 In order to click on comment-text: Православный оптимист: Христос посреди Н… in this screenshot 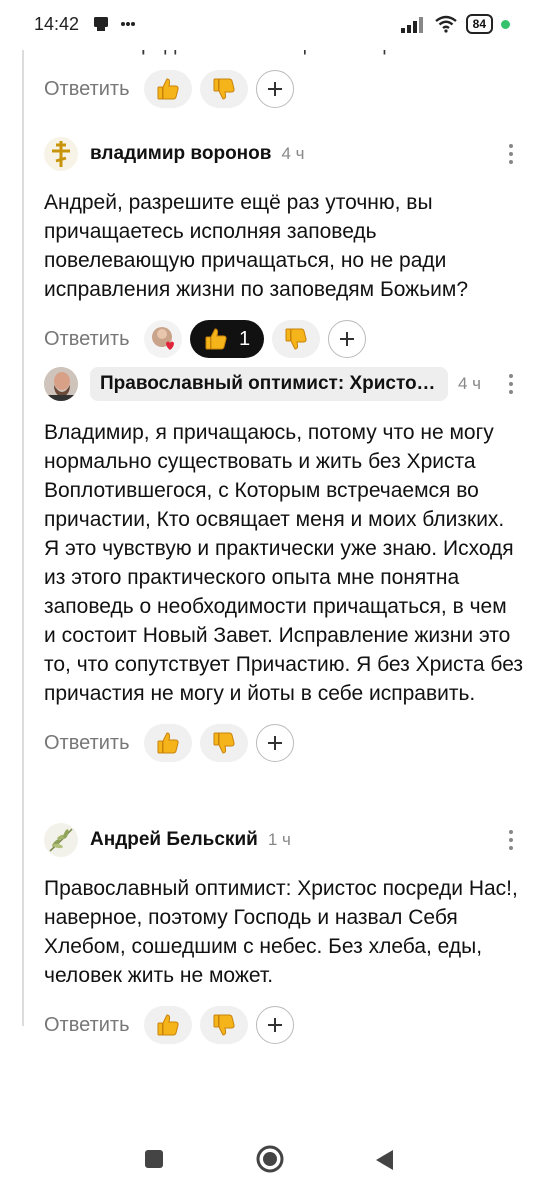, I will do `click(281, 932)`.